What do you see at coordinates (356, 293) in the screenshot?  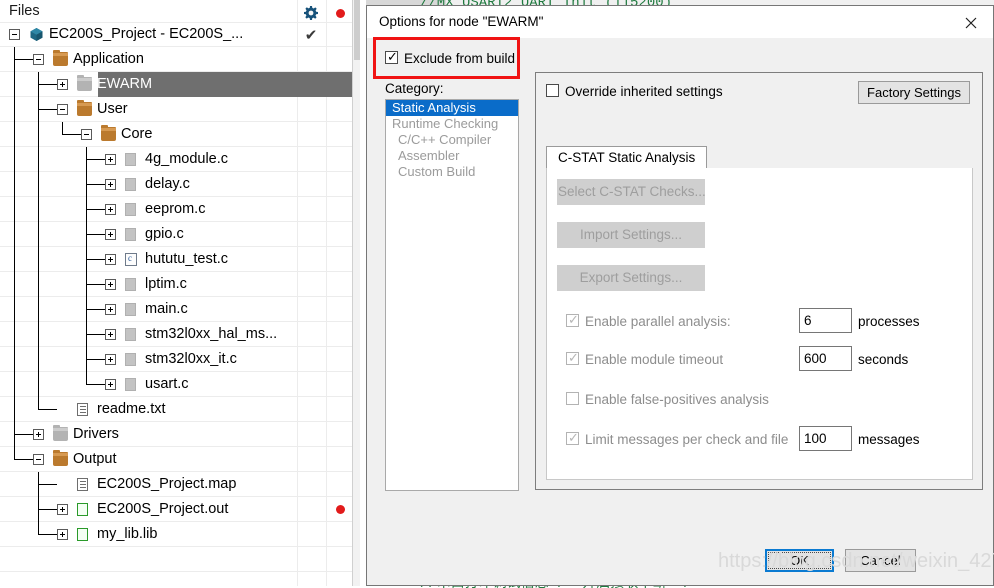 I see `files-scrollbar` at bounding box center [356, 293].